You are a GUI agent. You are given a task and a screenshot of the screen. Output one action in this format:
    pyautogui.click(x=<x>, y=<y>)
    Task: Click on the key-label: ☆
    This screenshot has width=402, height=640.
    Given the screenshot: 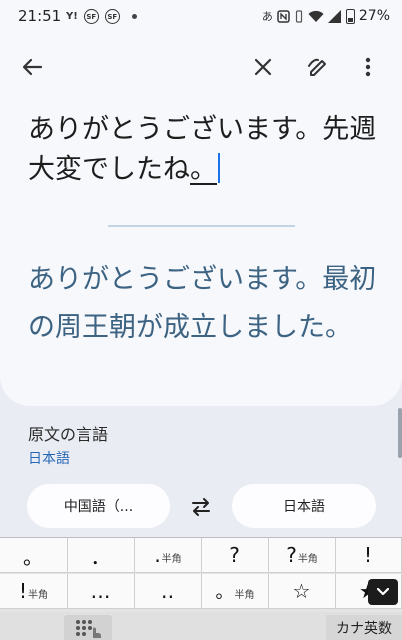 What is the action you would take?
    pyautogui.click(x=301, y=591)
    